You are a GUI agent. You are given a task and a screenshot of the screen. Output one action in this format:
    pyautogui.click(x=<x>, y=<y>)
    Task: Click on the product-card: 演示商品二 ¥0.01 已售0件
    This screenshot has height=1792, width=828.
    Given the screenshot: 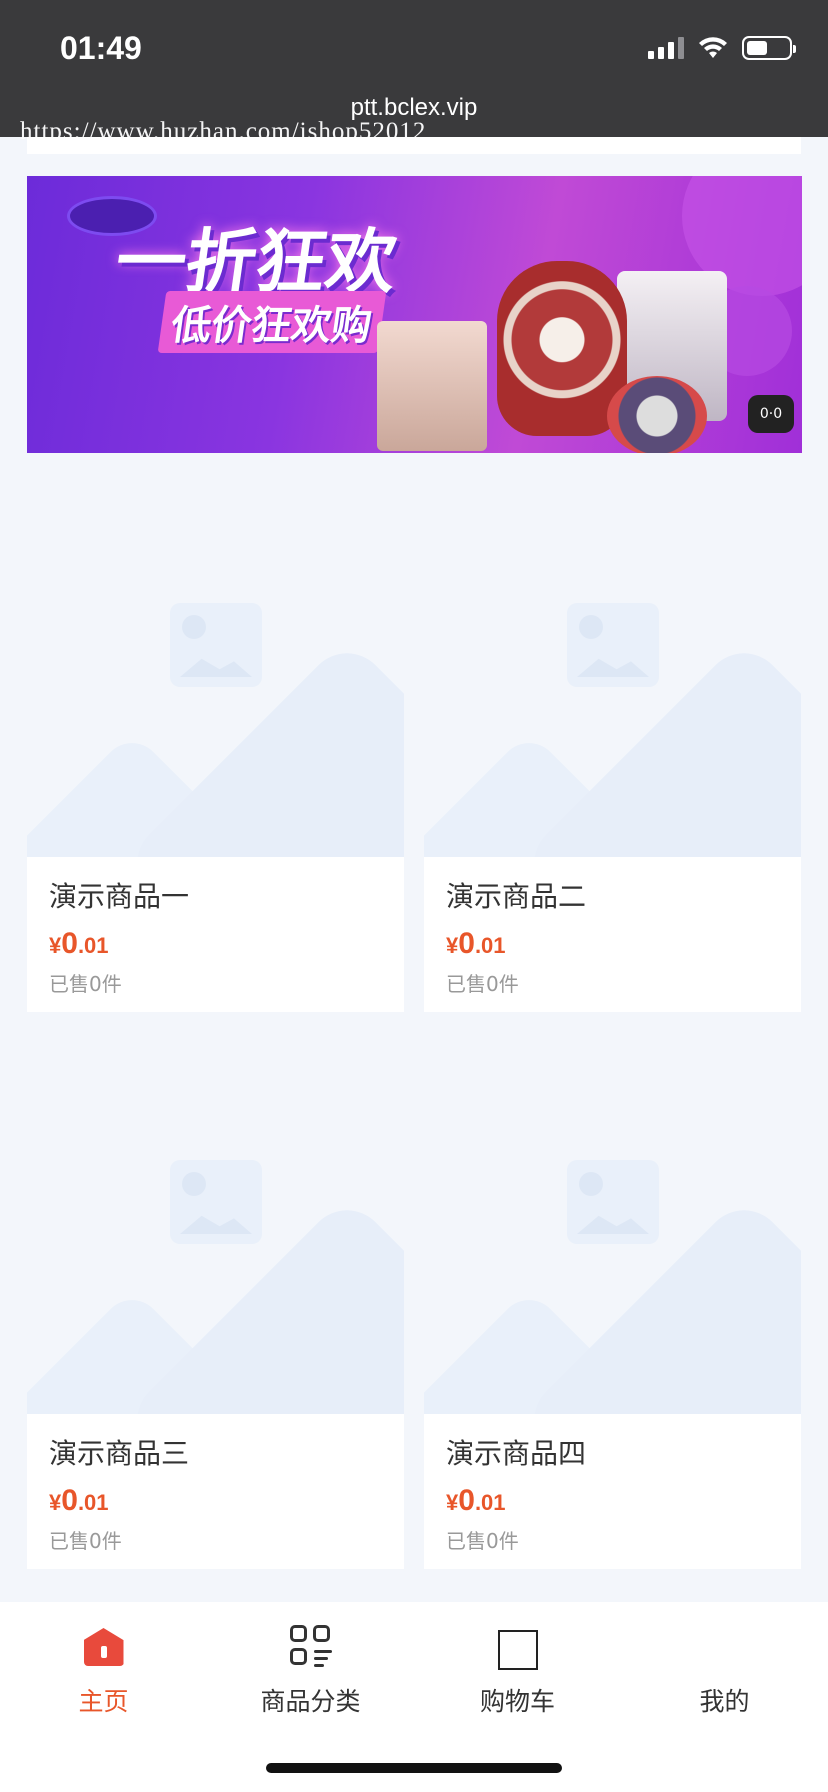 What is the action you would take?
    pyautogui.click(x=612, y=733)
    